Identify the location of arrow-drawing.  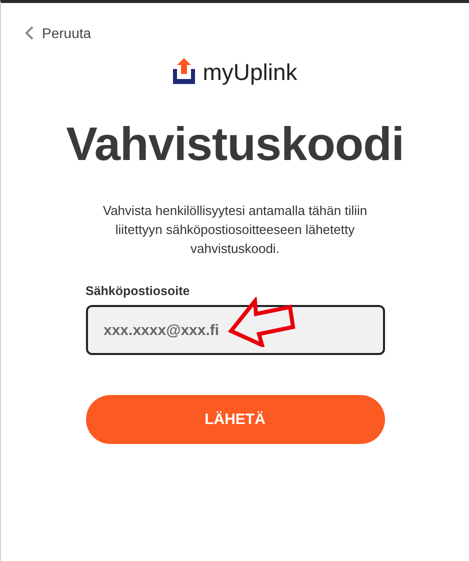
(262, 322).